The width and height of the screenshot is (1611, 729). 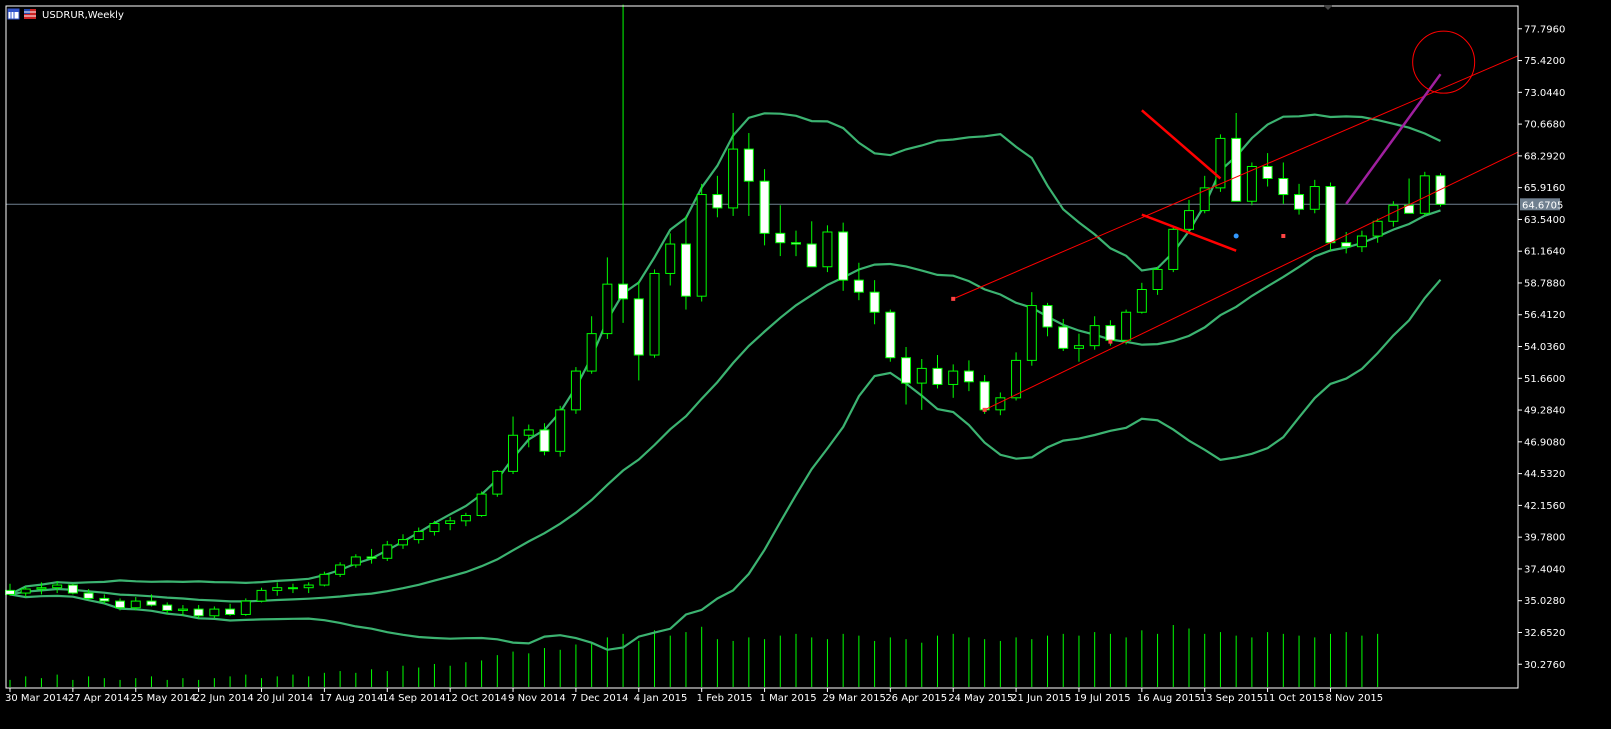 What do you see at coordinates (1544, 156) in the screenshot?
I see `y-tick-label: 68.2920` at bounding box center [1544, 156].